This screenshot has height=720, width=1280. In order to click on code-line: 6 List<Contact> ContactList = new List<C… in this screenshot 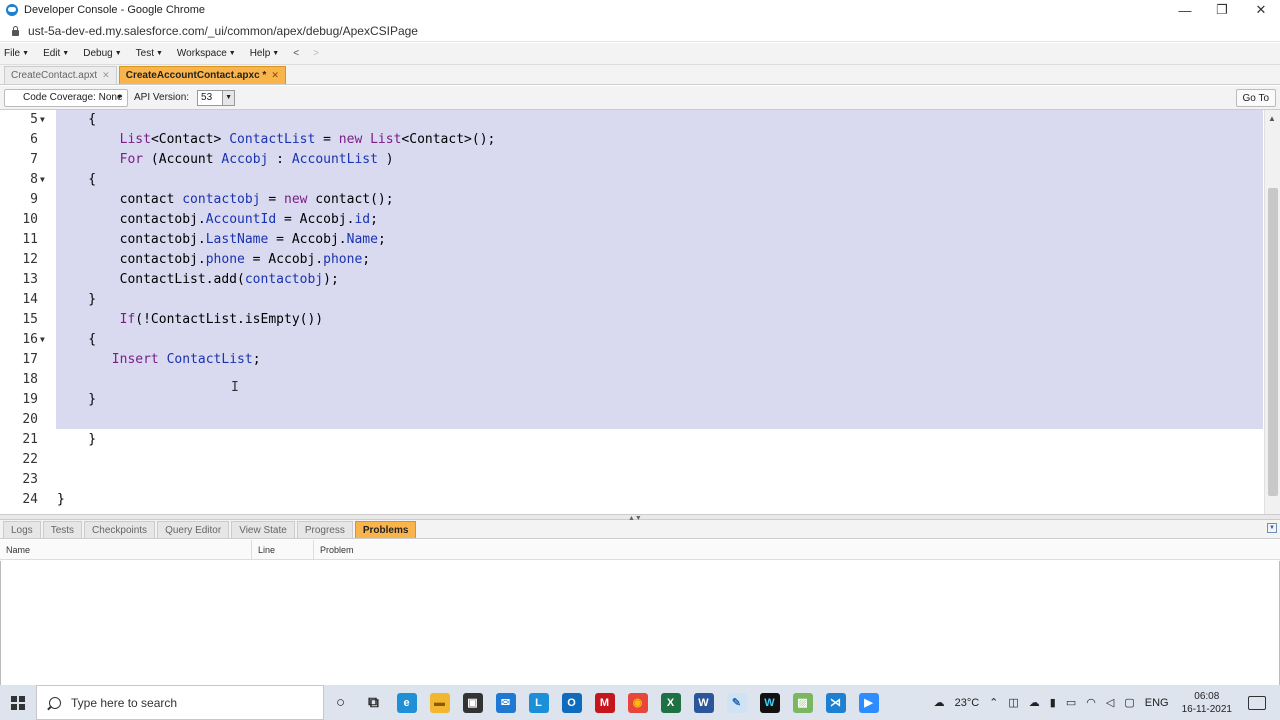, I will do `click(632, 140)`.